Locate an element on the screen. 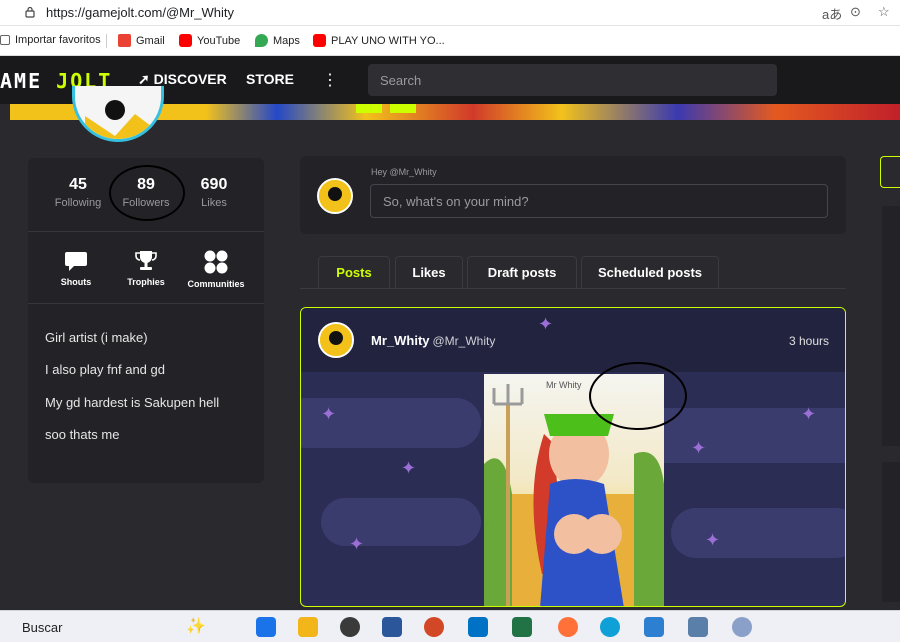 This screenshot has width=900, height=642. file-explorer-icon is located at coordinates (308, 627).